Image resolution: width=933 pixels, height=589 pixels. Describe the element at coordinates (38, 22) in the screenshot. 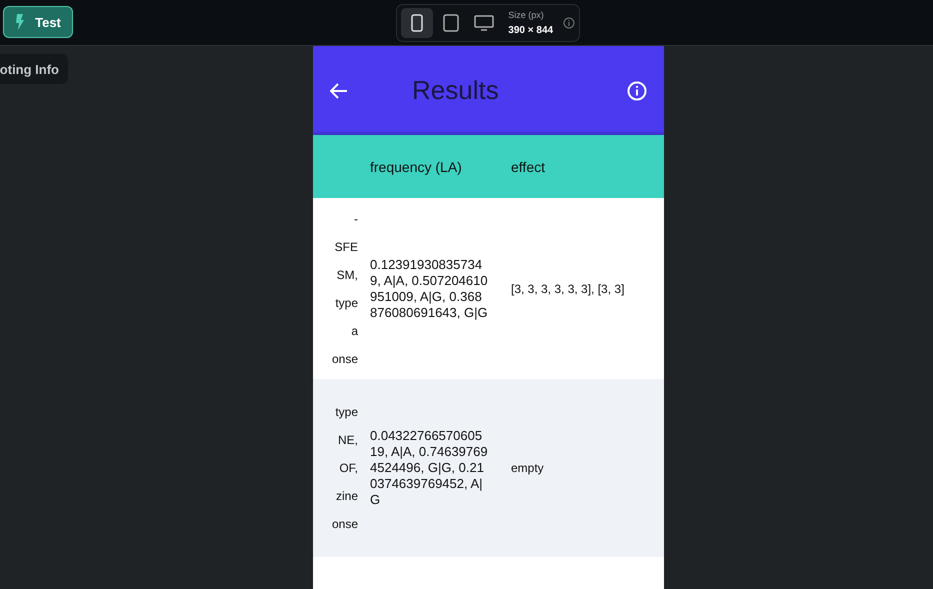

I see `test-button: Test` at that location.